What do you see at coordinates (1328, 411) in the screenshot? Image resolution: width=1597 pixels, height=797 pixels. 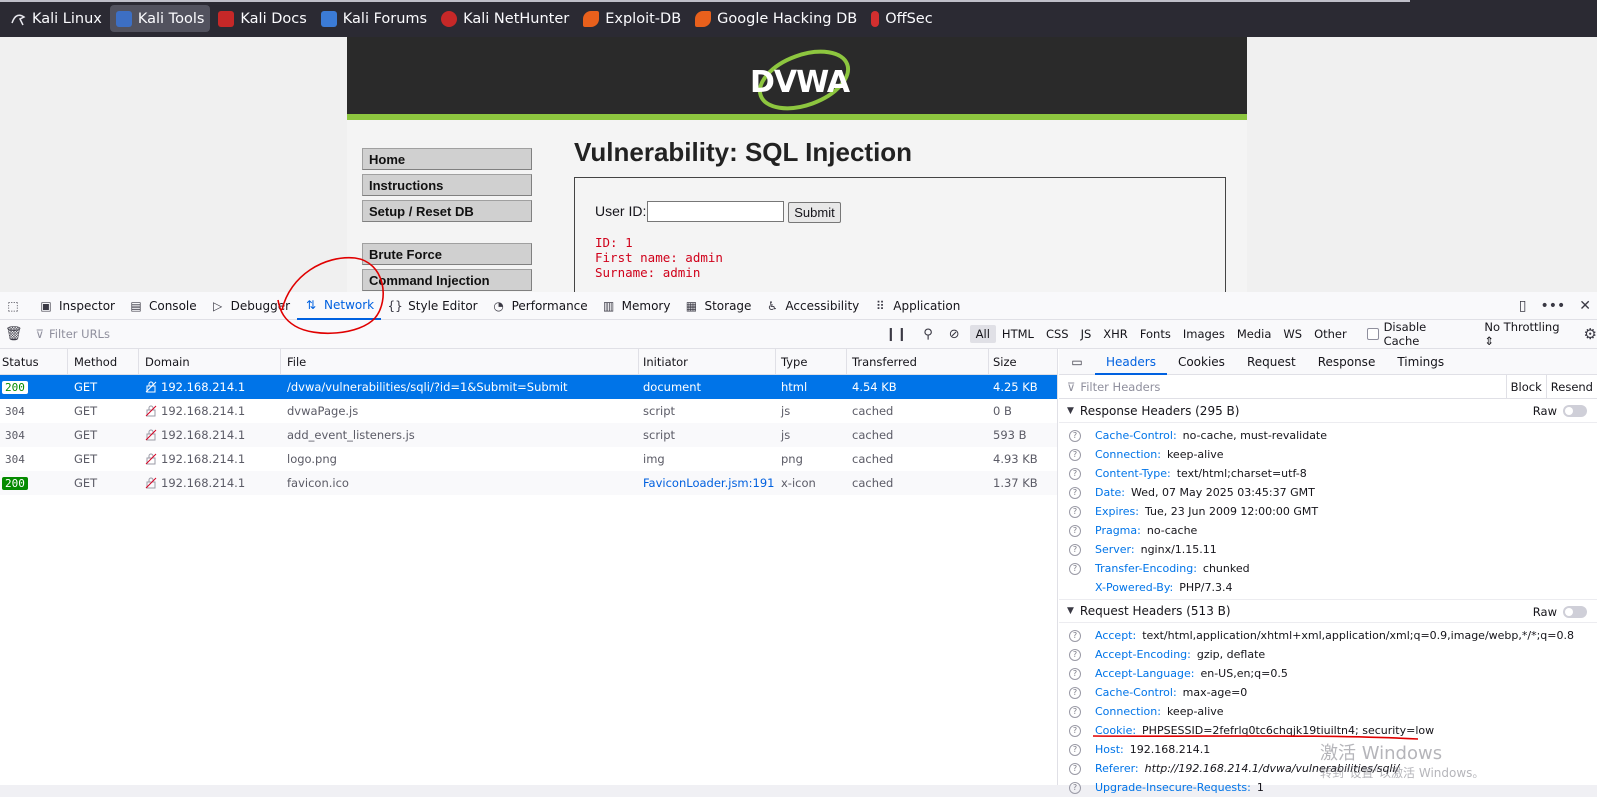 I see `response-headers-section: ▼ Response Headers (295 B) Raw` at bounding box center [1328, 411].